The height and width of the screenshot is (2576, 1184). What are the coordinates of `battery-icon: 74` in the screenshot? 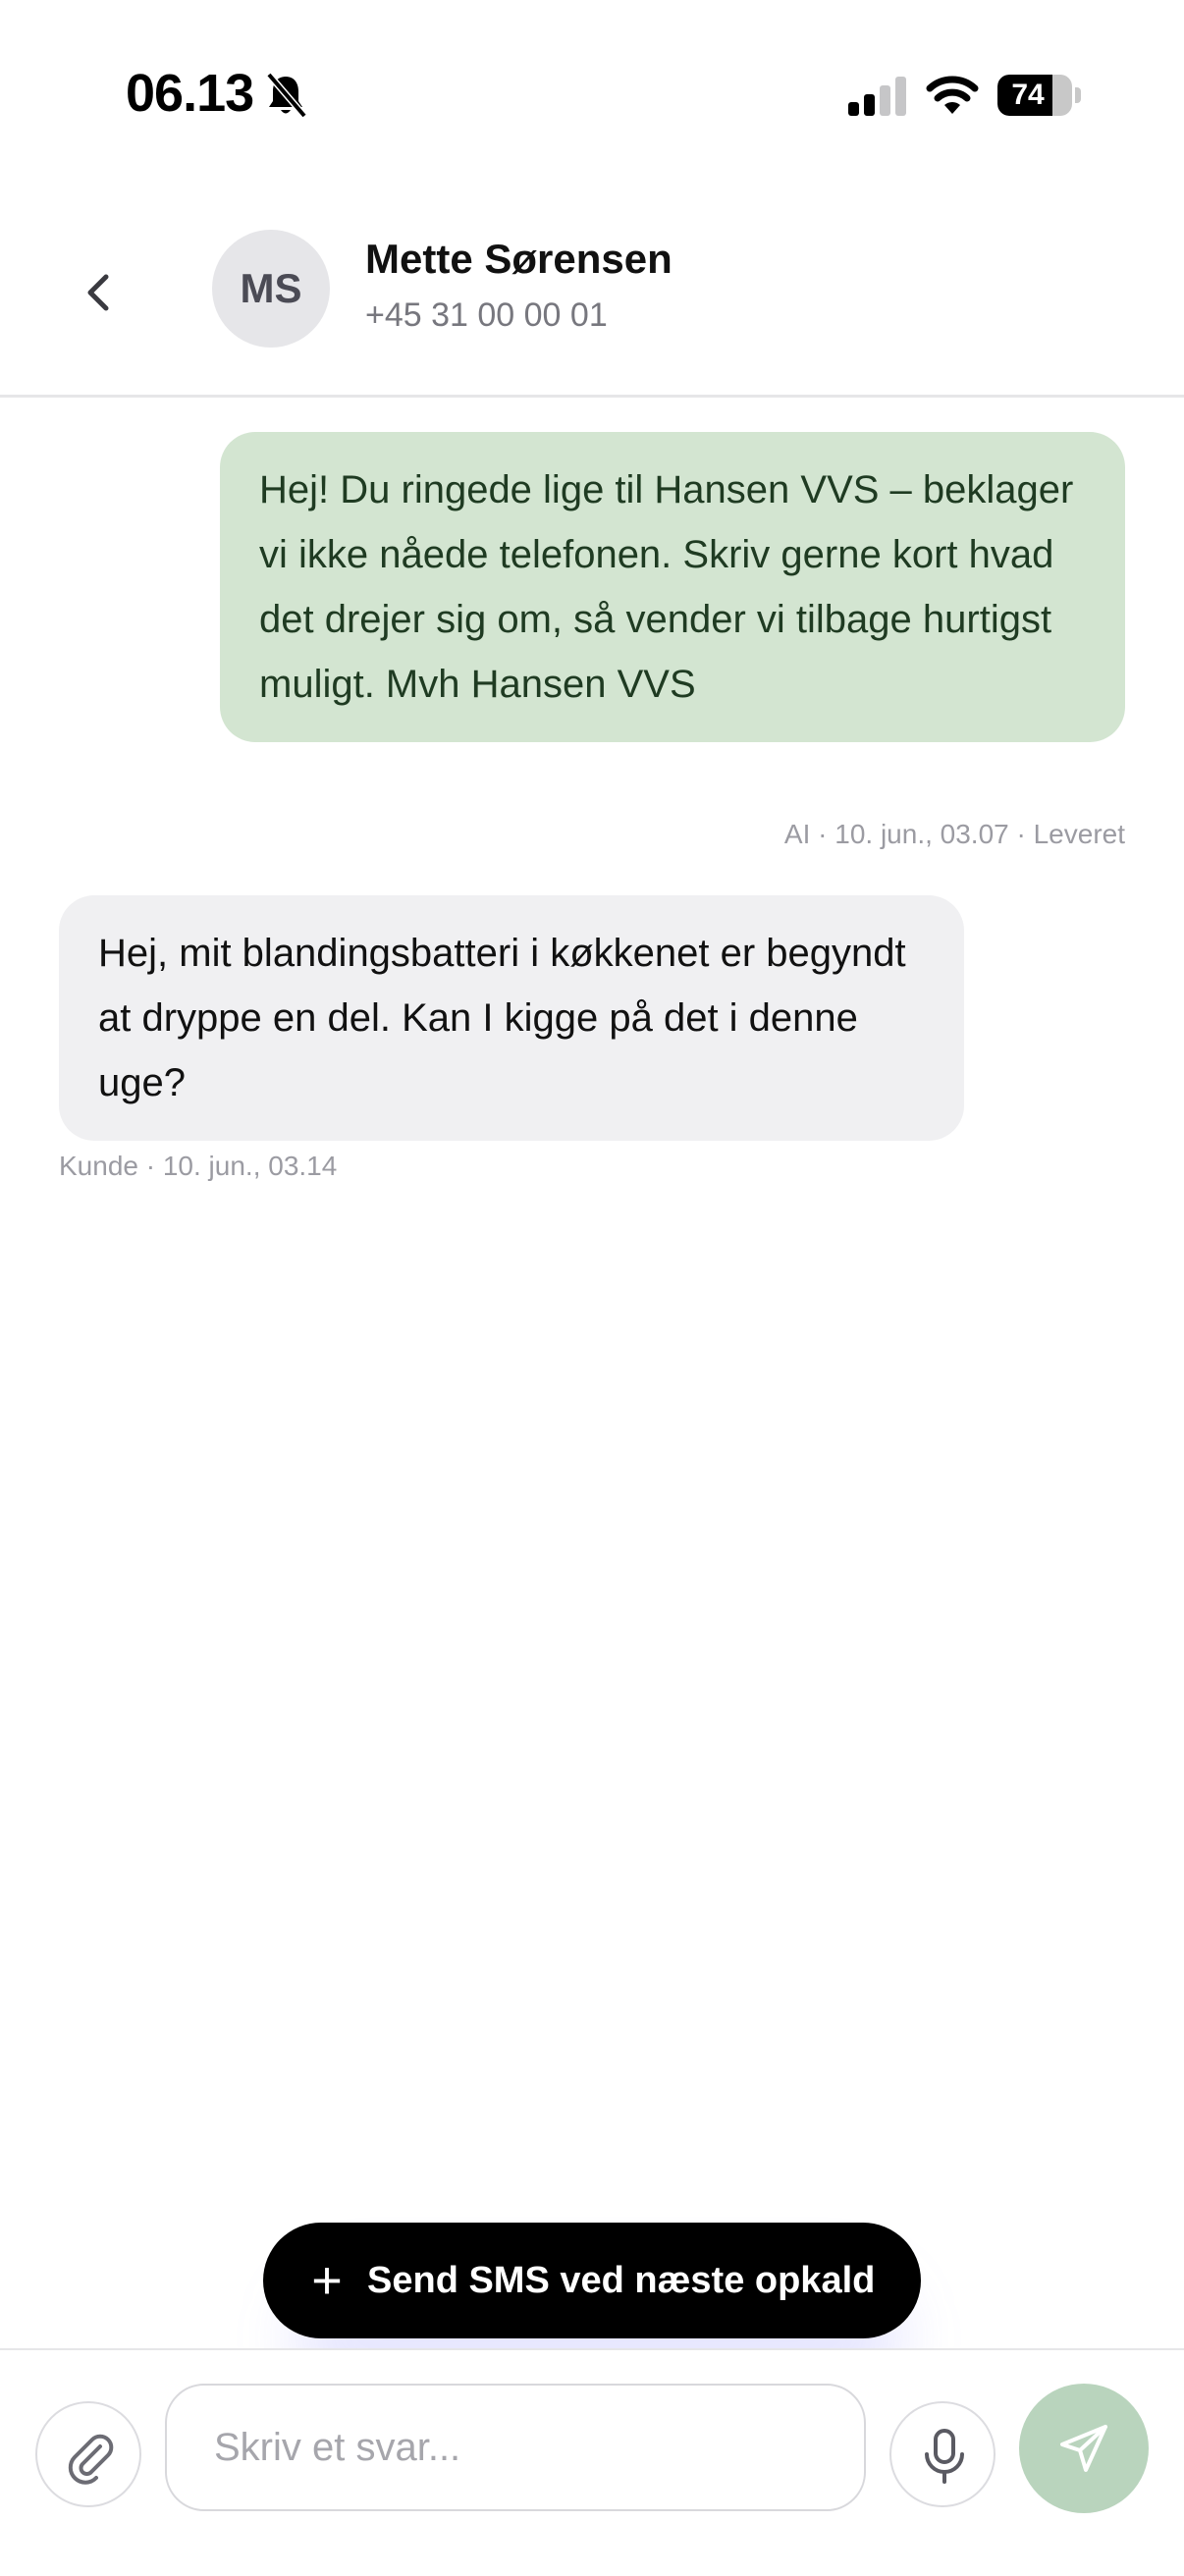 It's located at (1039, 95).